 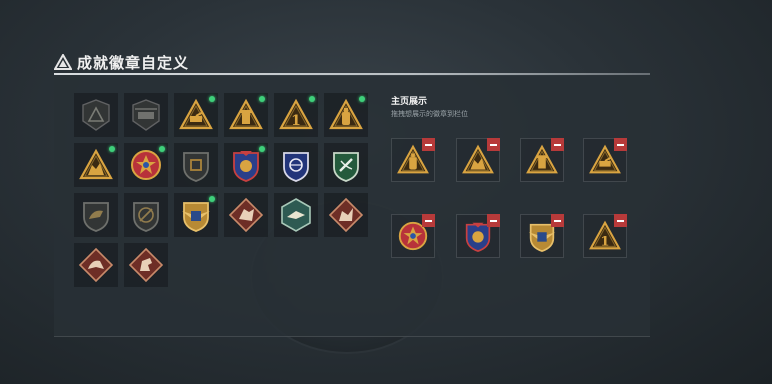 I want to click on blue-shield-star-badge-icon, so click(x=246, y=166).